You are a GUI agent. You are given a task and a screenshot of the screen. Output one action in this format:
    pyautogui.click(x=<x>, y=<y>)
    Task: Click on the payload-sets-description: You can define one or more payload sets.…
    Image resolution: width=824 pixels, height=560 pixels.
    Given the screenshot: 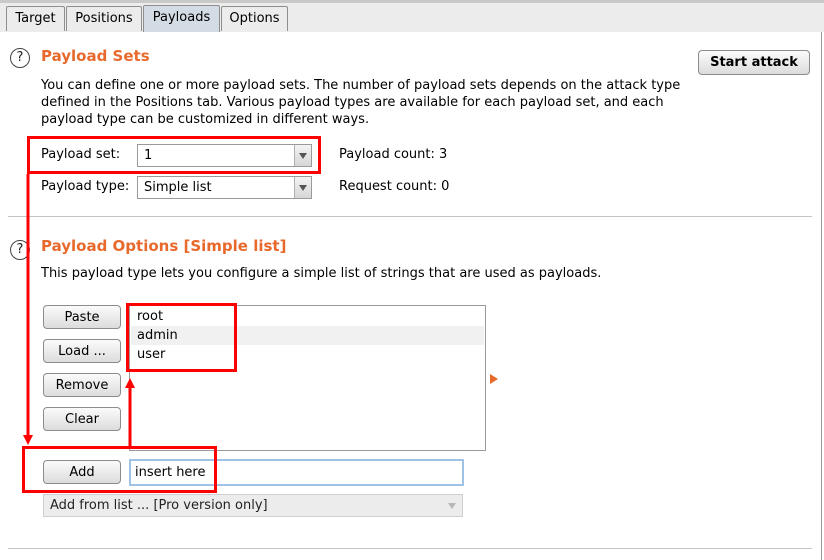 What is the action you would take?
    pyautogui.click(x=361, y=102)
    